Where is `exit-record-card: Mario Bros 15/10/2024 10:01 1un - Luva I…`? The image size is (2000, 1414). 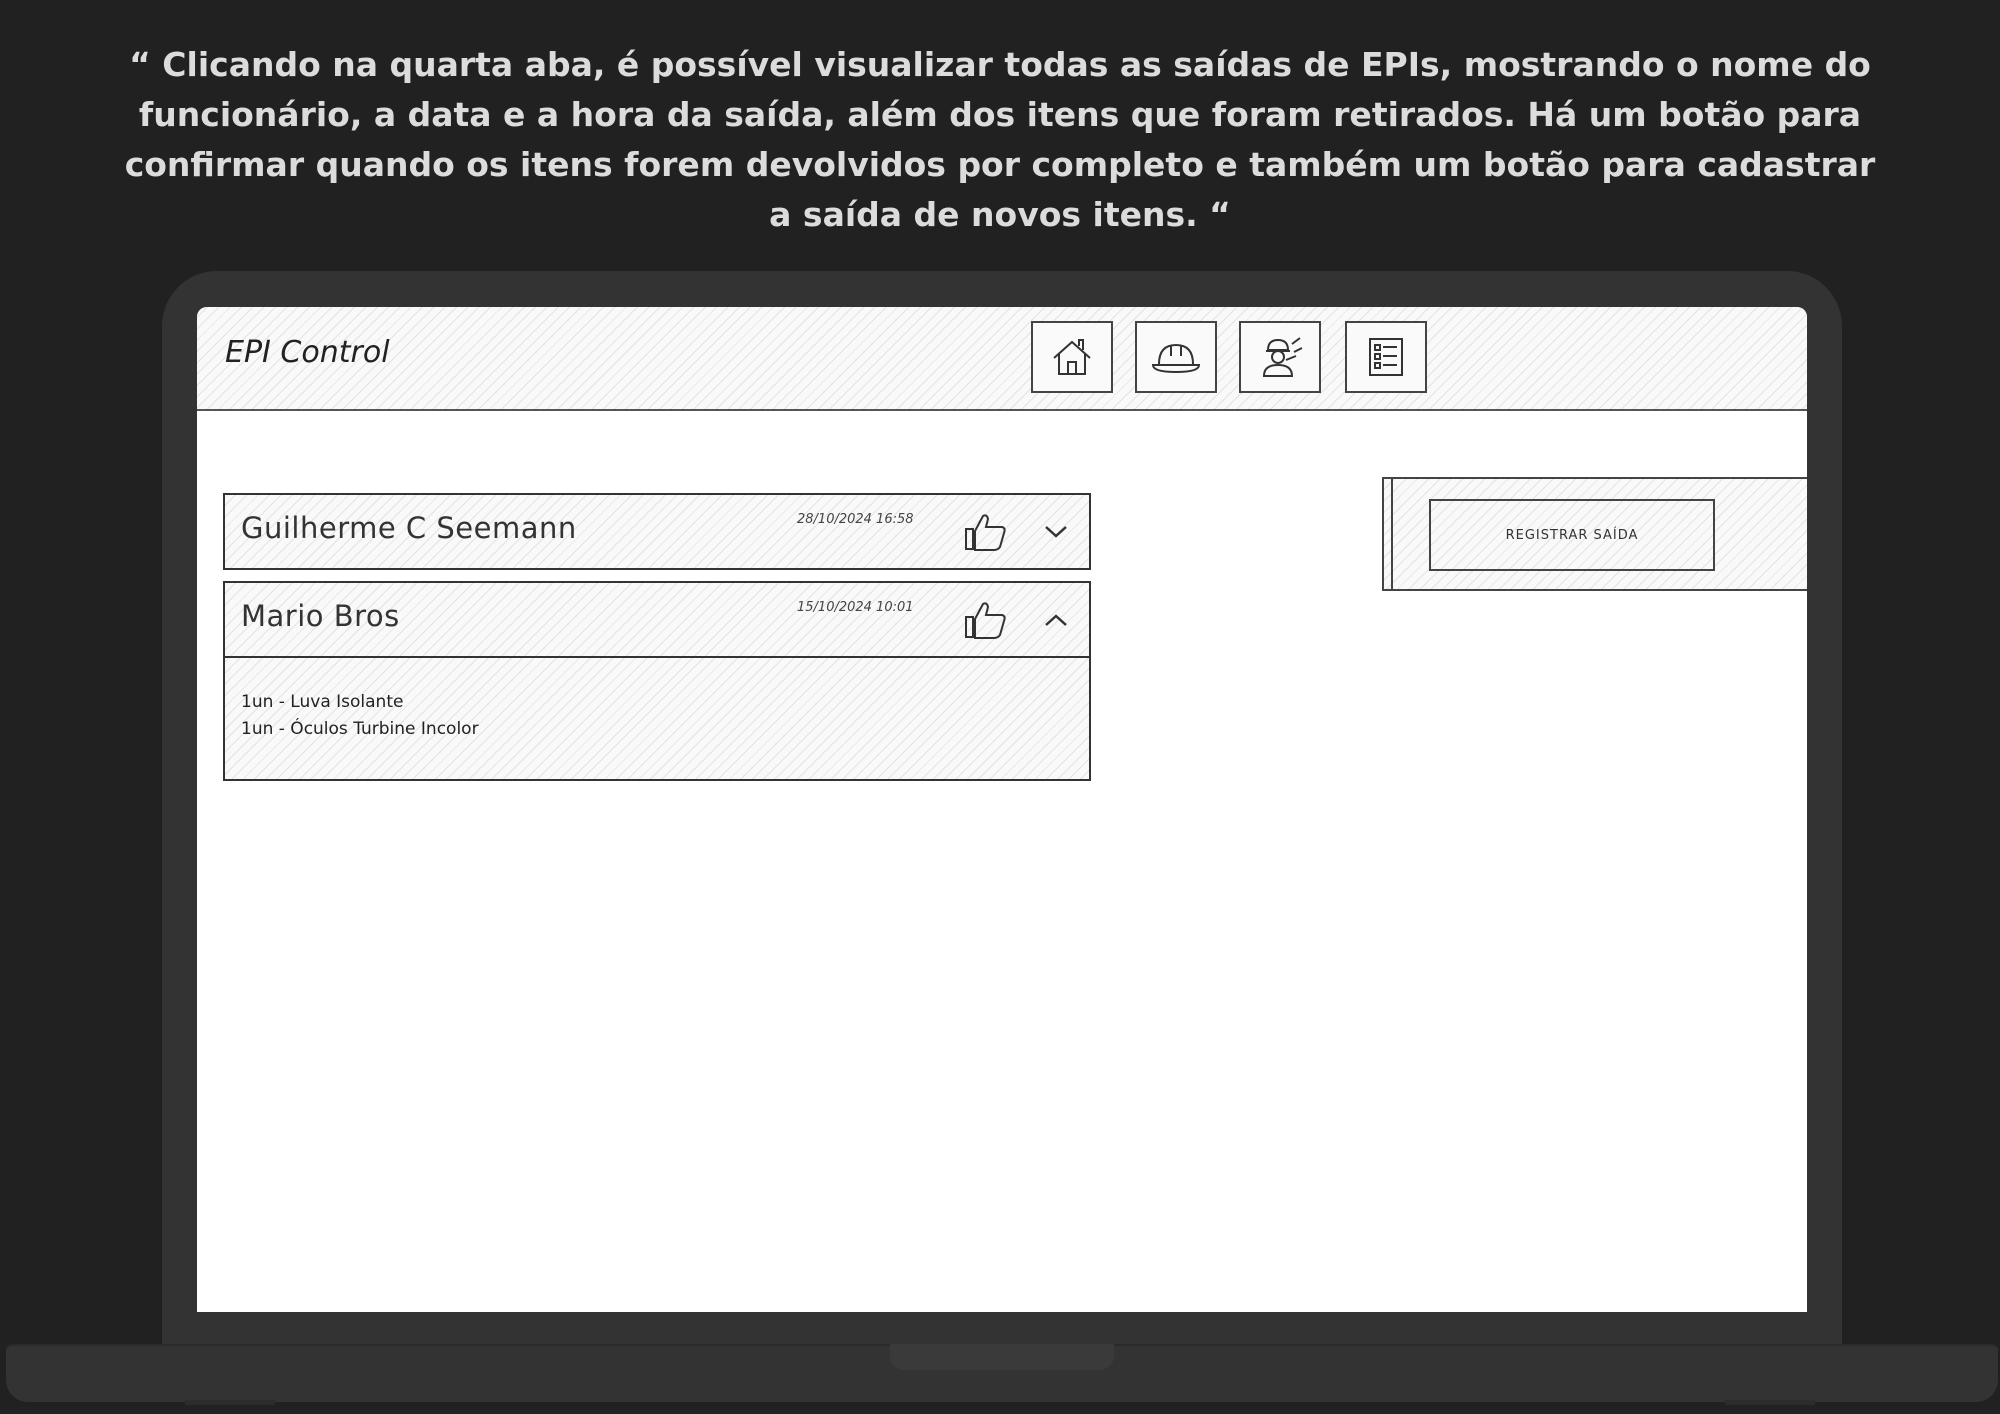
exit-record-card: Mario Bros 15/10/2024 10:01 1un - Luva I… is located at coordinates (657, 681).